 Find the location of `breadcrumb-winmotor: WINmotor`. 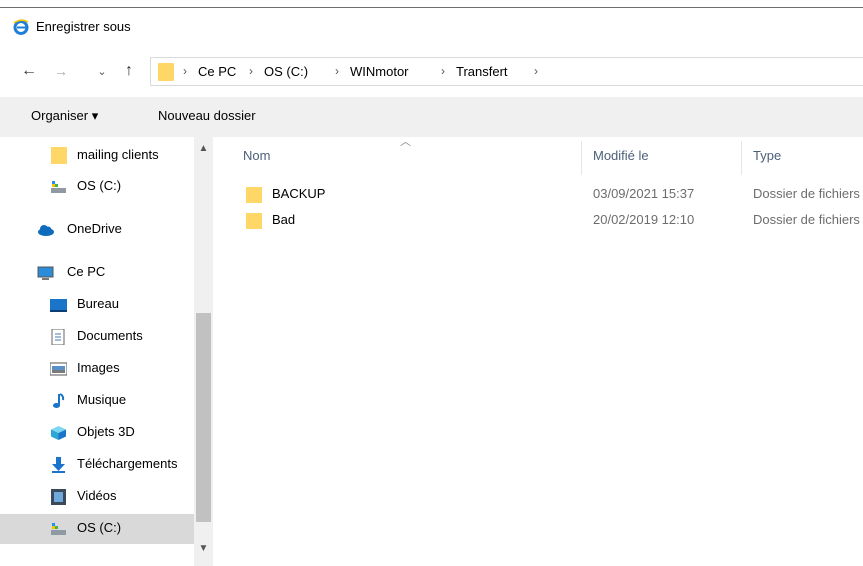

breadcrumb-winmotor: WINmotor is located at coordinates (379, 71).